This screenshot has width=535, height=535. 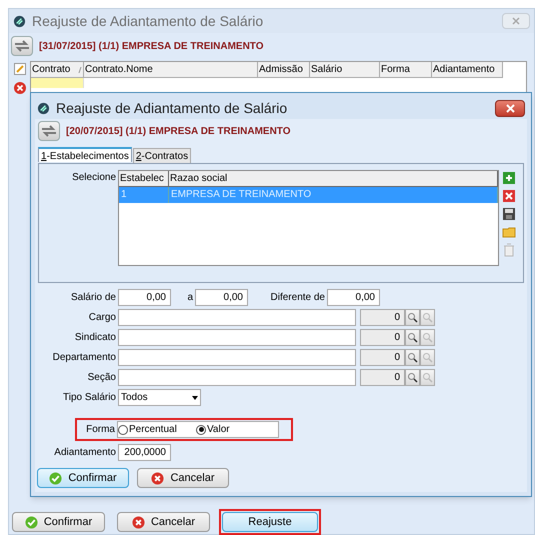 I want to click on advance-field: 200,0000, so click(x=144, y=452).